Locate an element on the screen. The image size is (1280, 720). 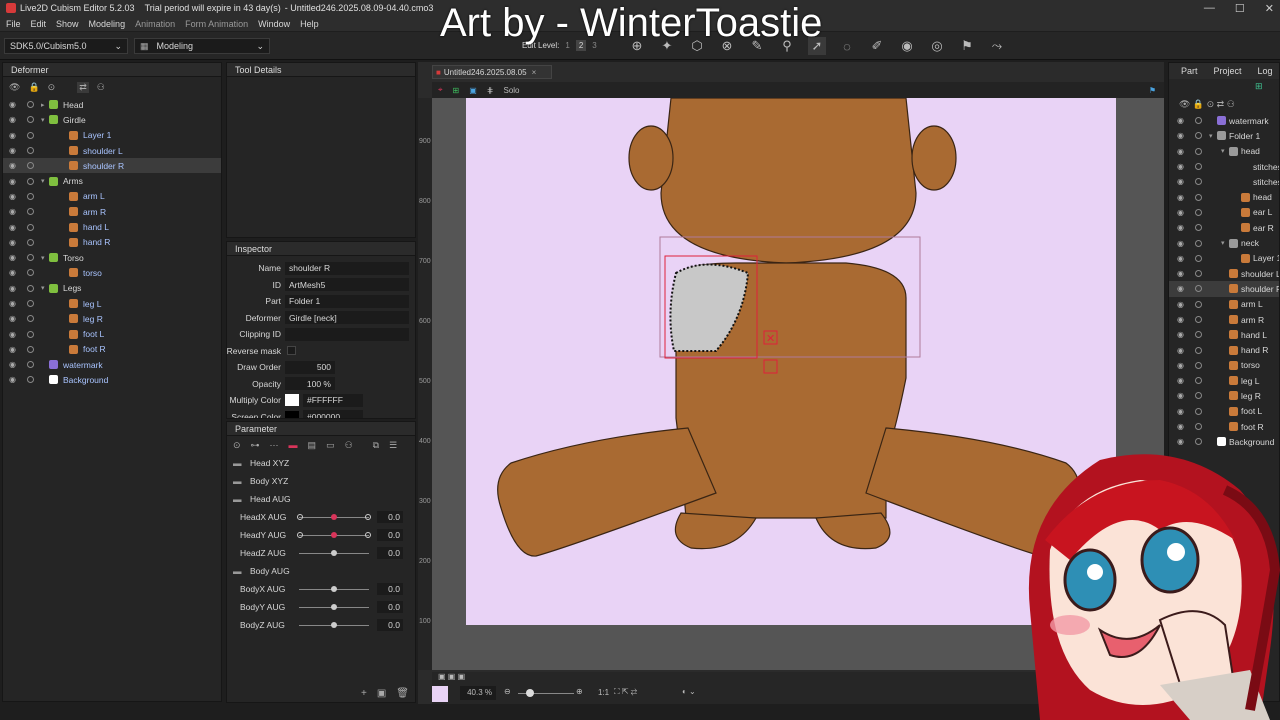
inspector-value: Girdle [neck] is located at coordinates (347, 318).